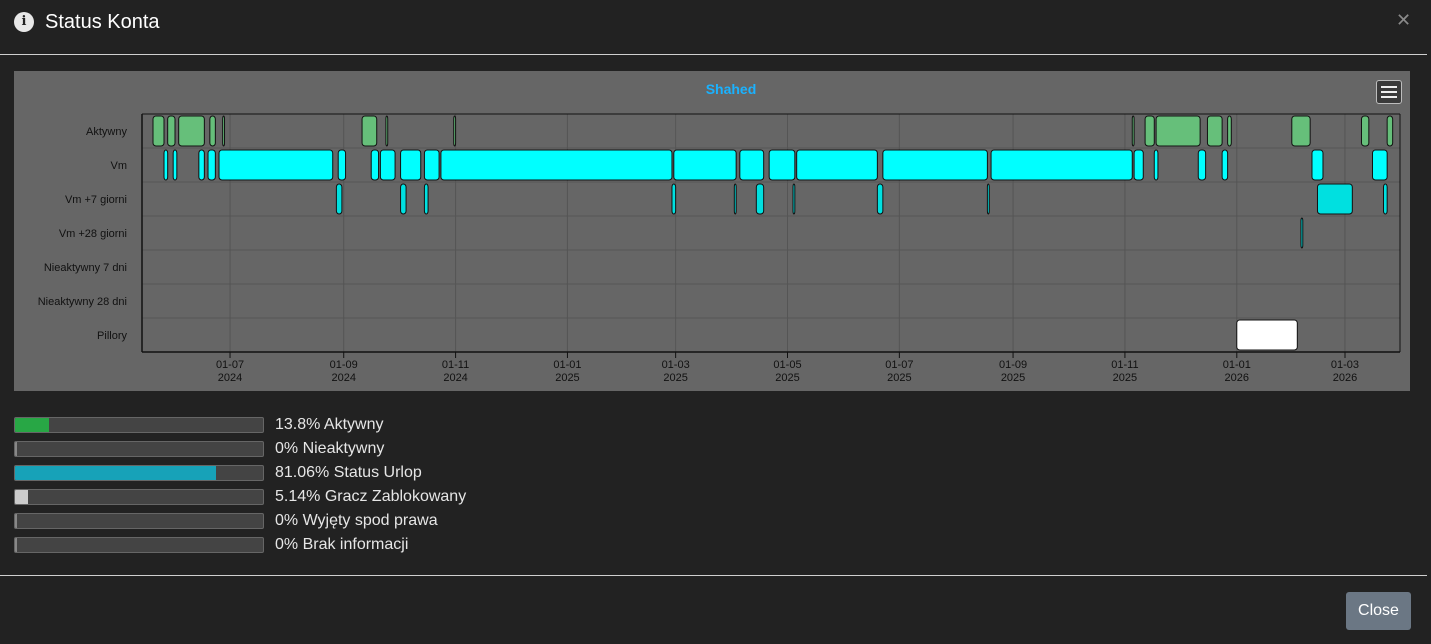  What do you see at coordinates (330, 448) in the screenshot?
I see `stat-label: 0% Nieaktywny` at bounding box center [330, 448].